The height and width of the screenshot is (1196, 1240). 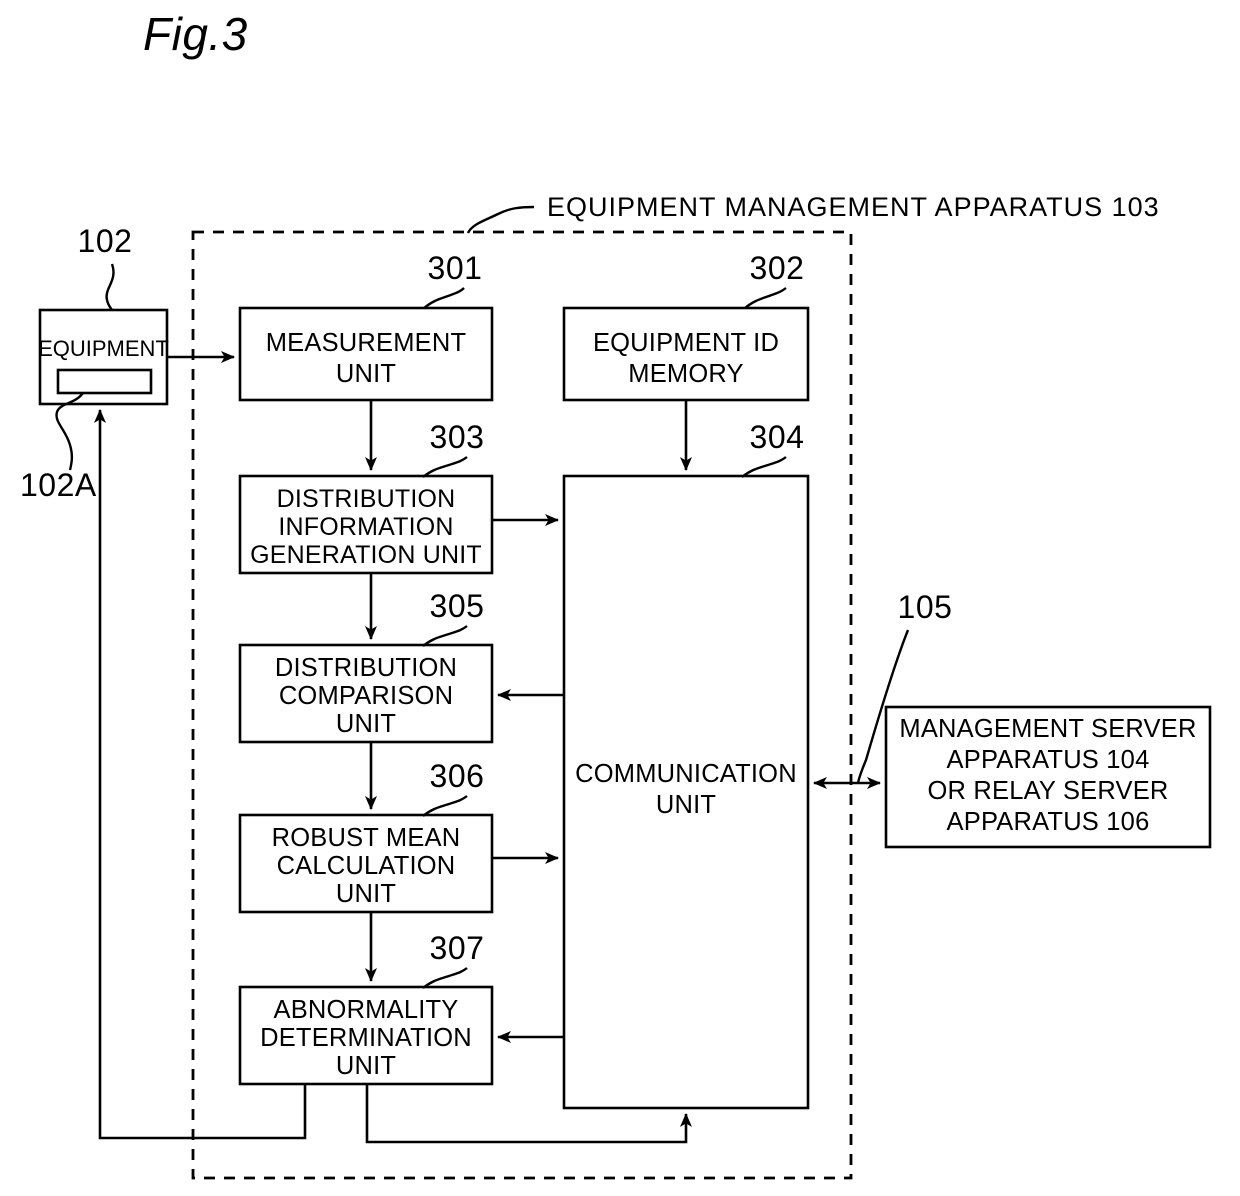 I want to click on abnormality-label-1: ABNORMALITY, so click(x=366, y=1010).